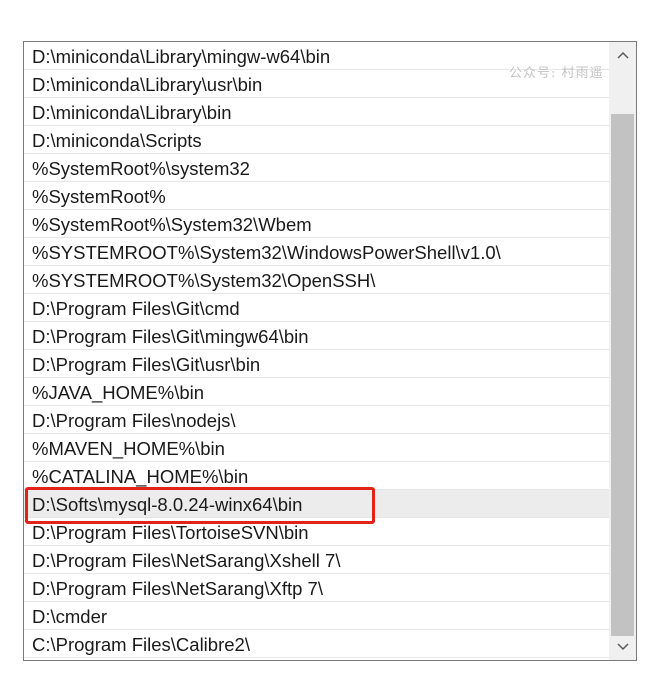 The image size is (660, 684). Describe the element at coordinates (317, 224) in the screenshot. I see `path-row: %SystemRoot%\System32\Wbem` at that location.